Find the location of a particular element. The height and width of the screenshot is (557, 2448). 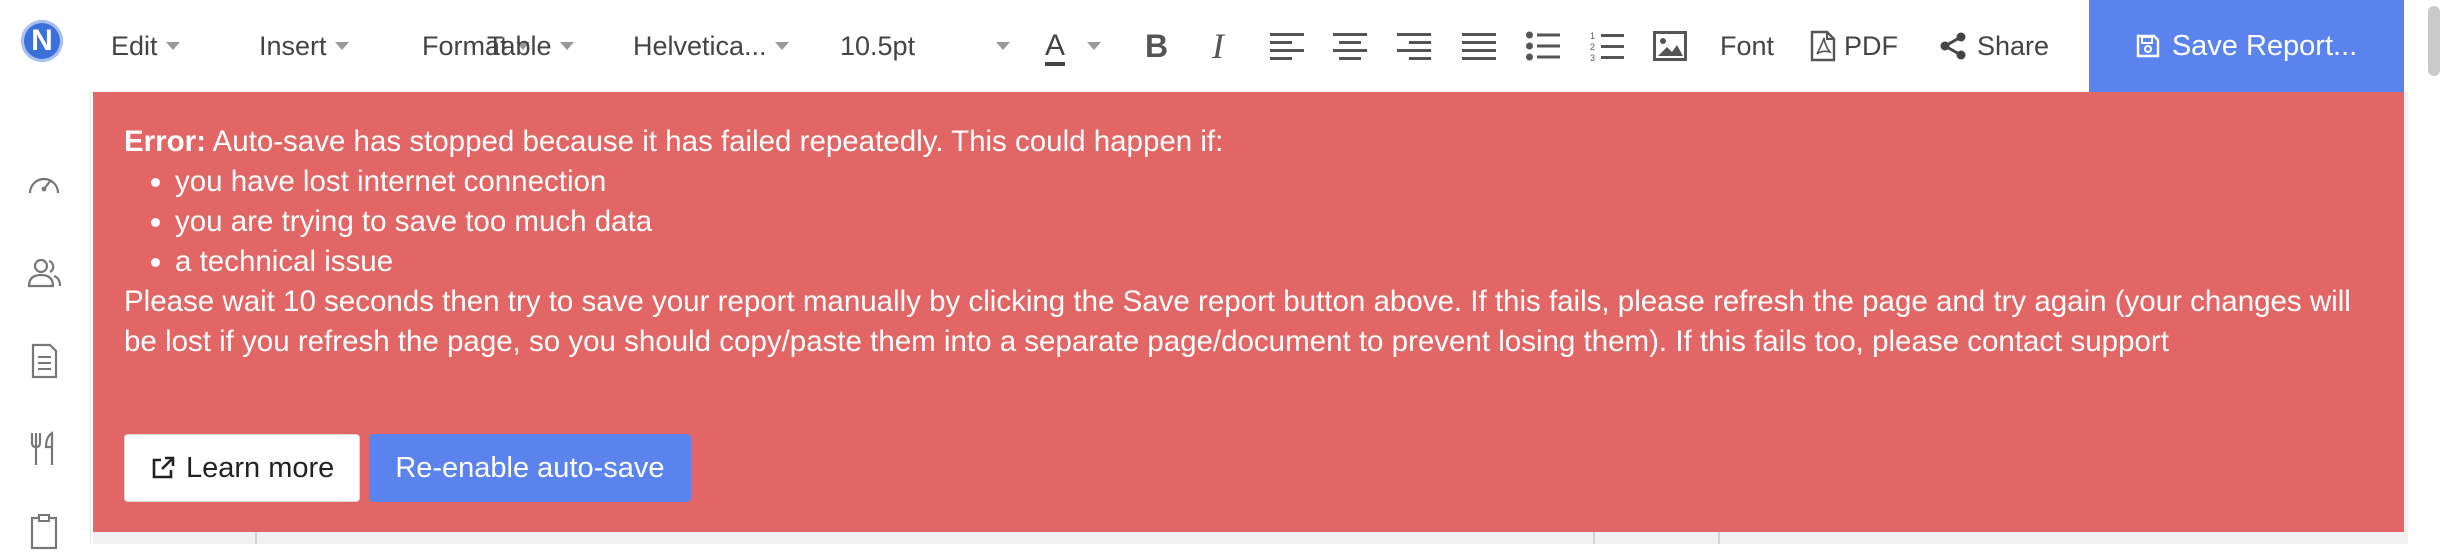

error-reason-item: you have lost internet connection is located at coordinates (1273, 182).